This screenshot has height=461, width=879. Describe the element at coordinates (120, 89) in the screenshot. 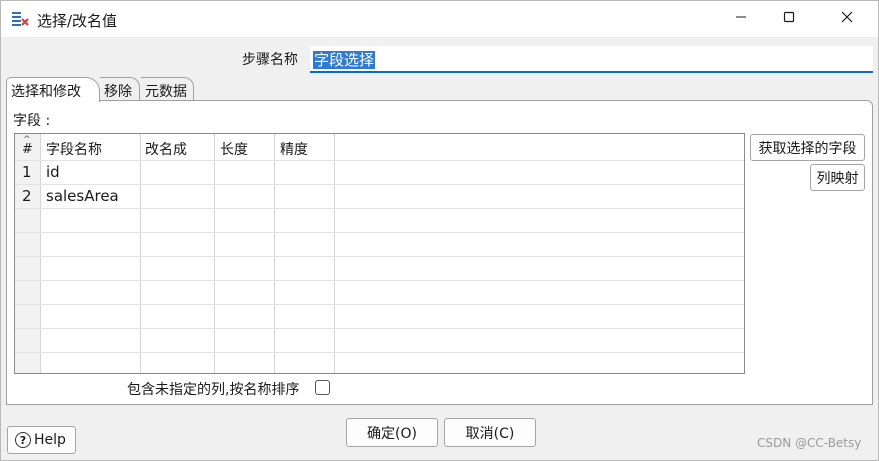

I see `tab-remove: 移除` at that location.